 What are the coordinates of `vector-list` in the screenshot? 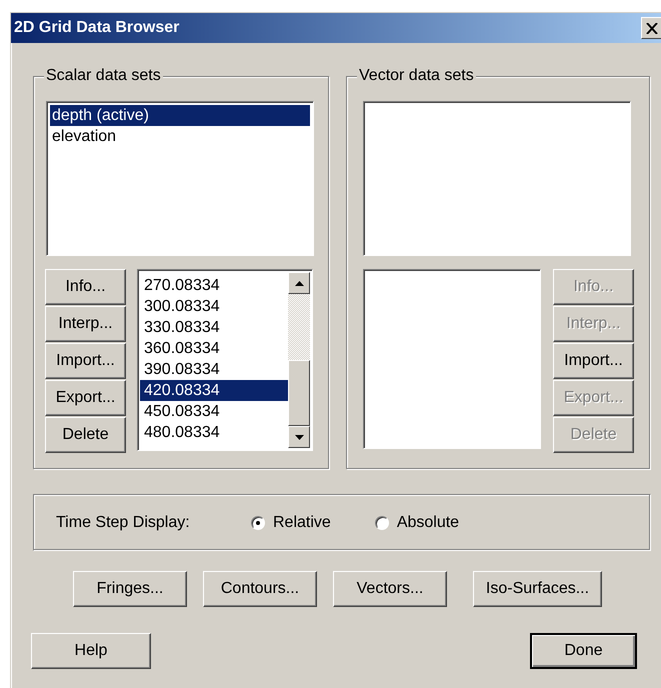 It's located at (497, 178).